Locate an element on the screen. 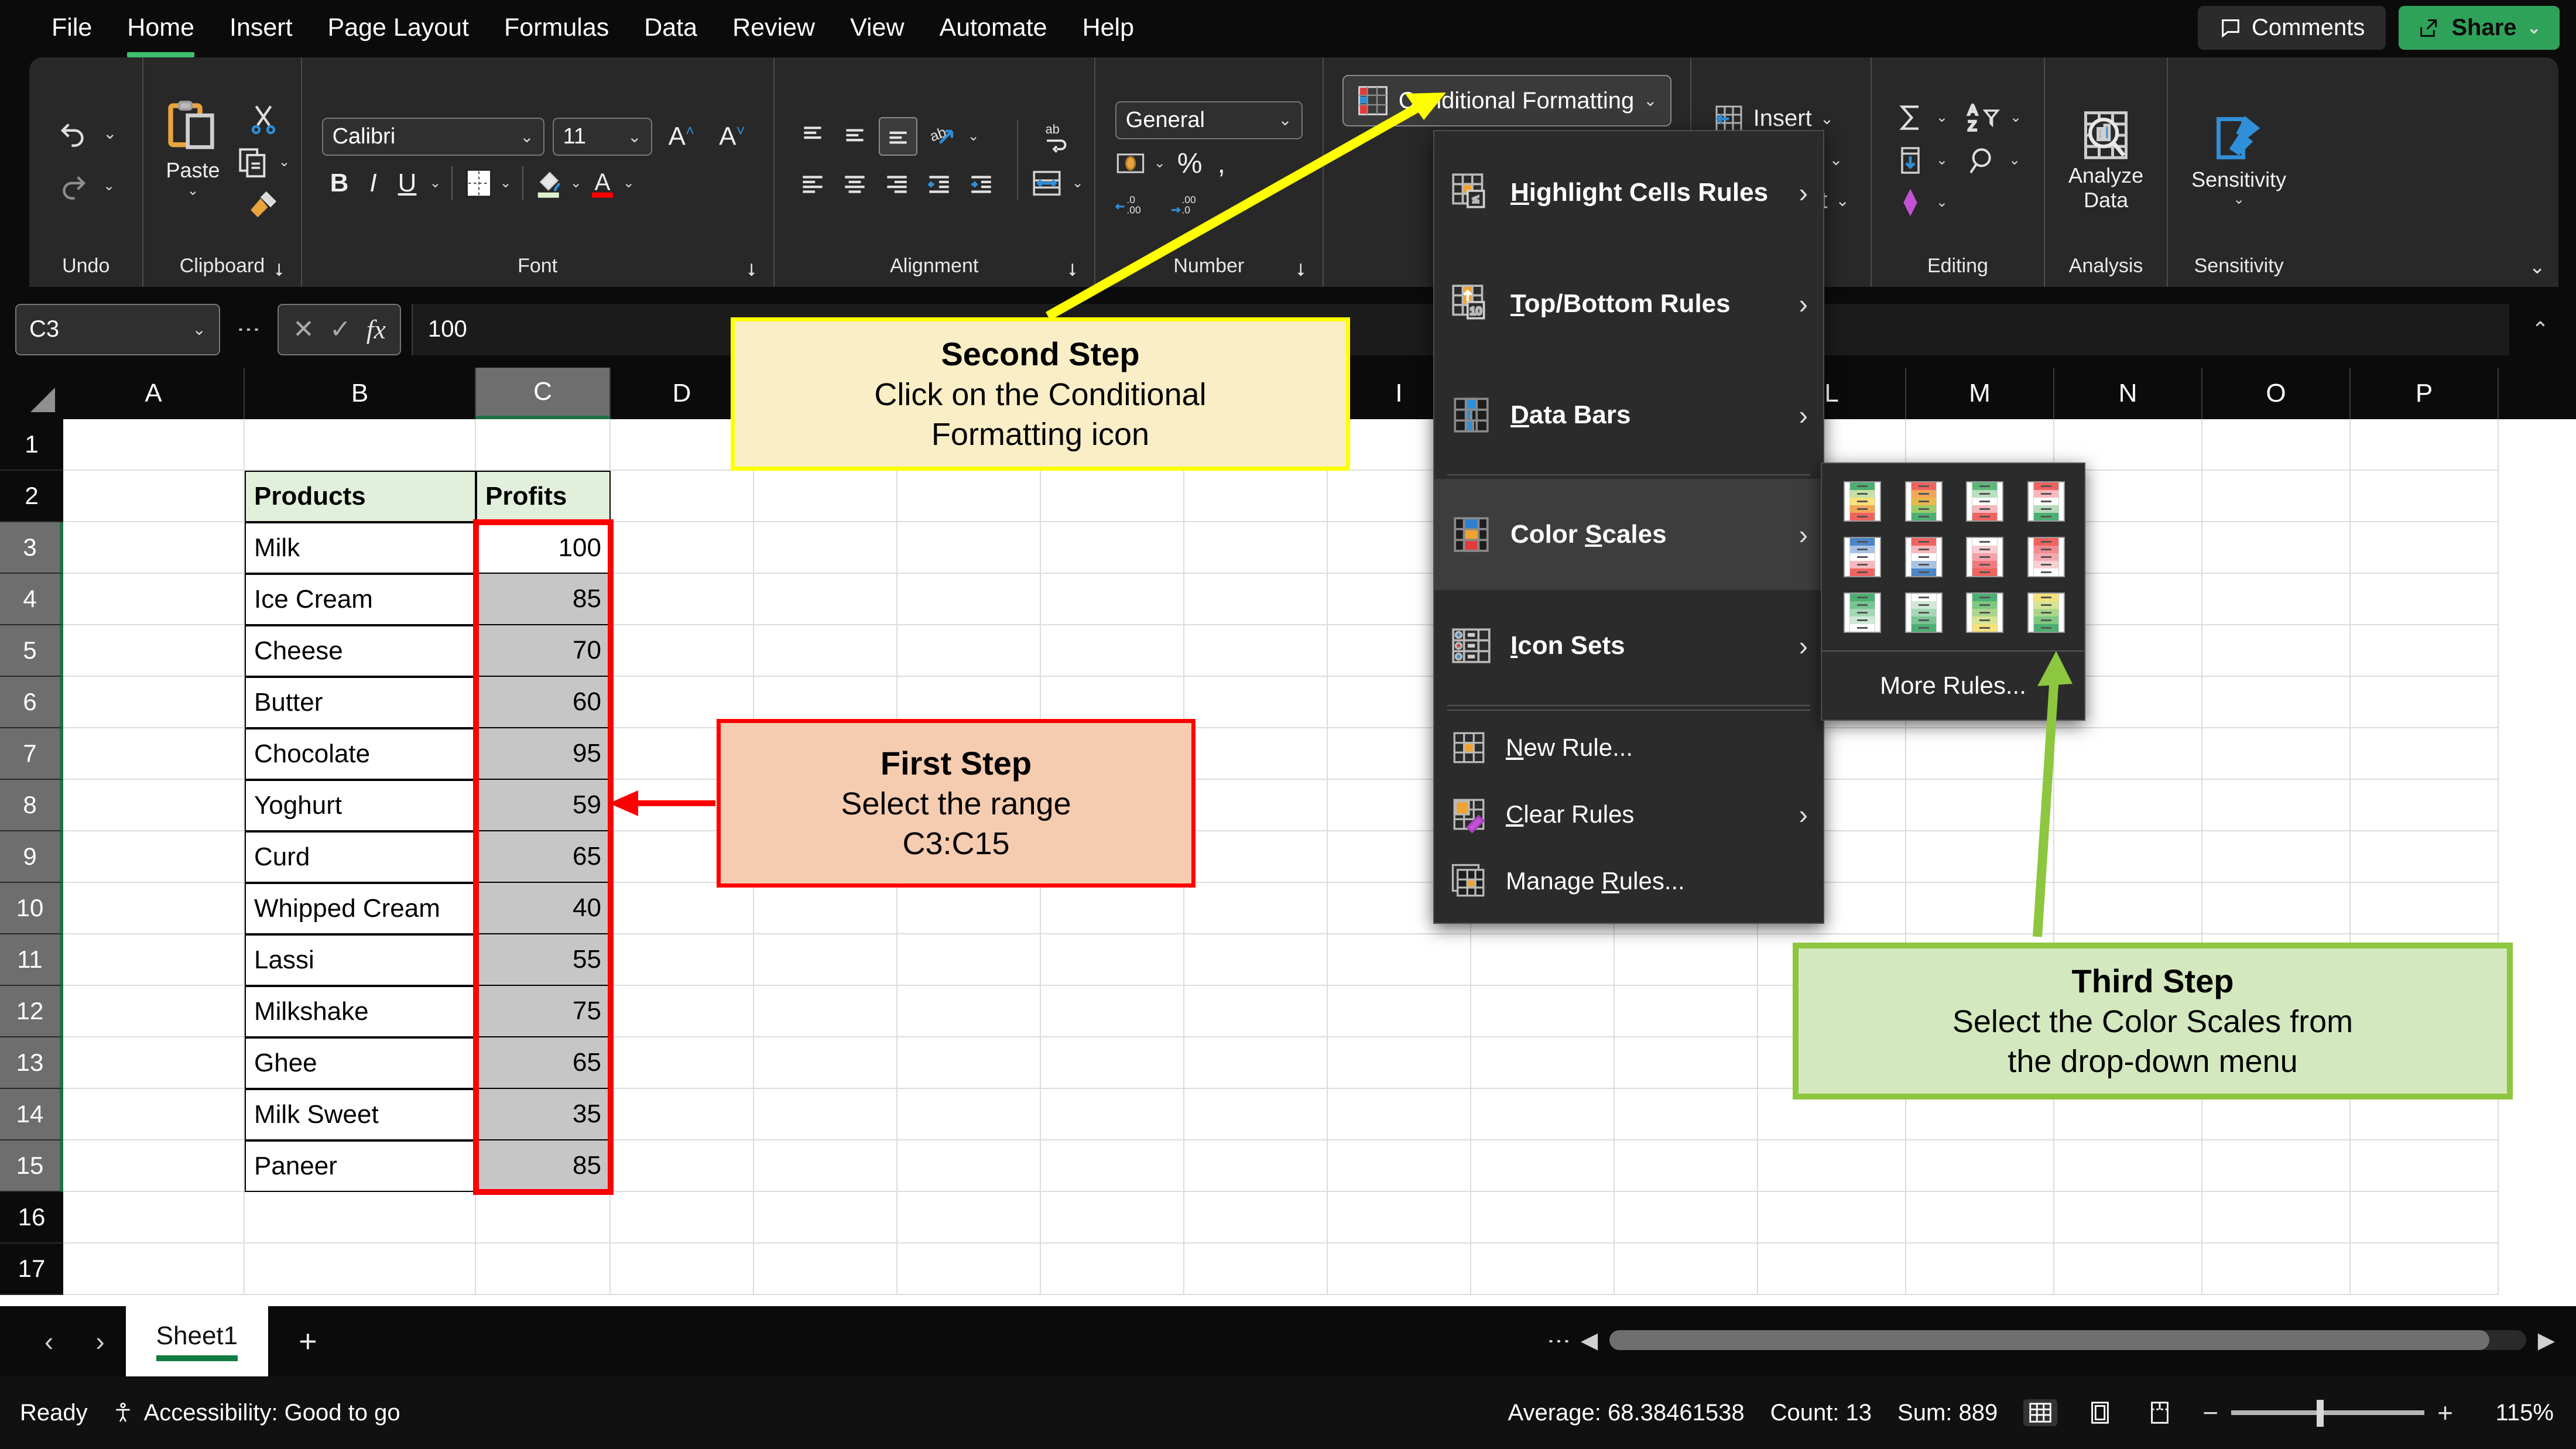  cell-I17 is located at coordinates (1399, 1269).